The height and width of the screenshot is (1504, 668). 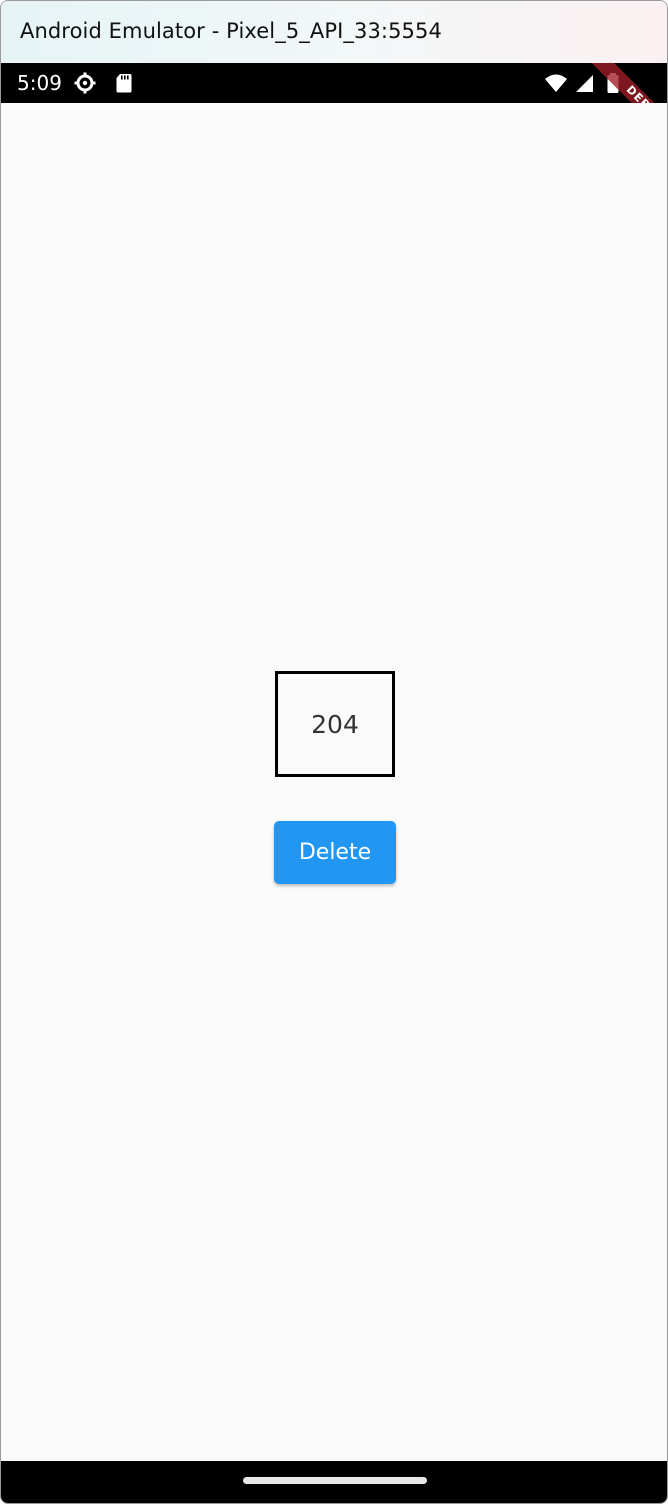 What do you see at coordinates (85, 83) in the screenshot?
I see `settings-gear-icon` at bounding box center [85, 83].